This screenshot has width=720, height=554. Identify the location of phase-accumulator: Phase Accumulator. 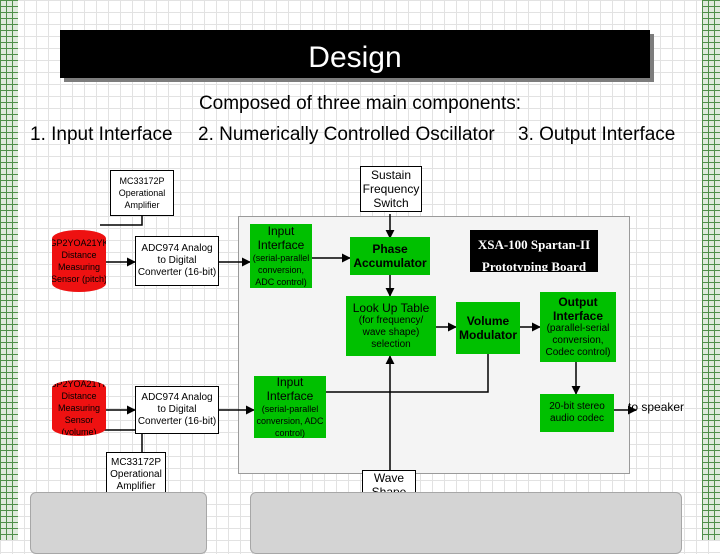
(390, 256).